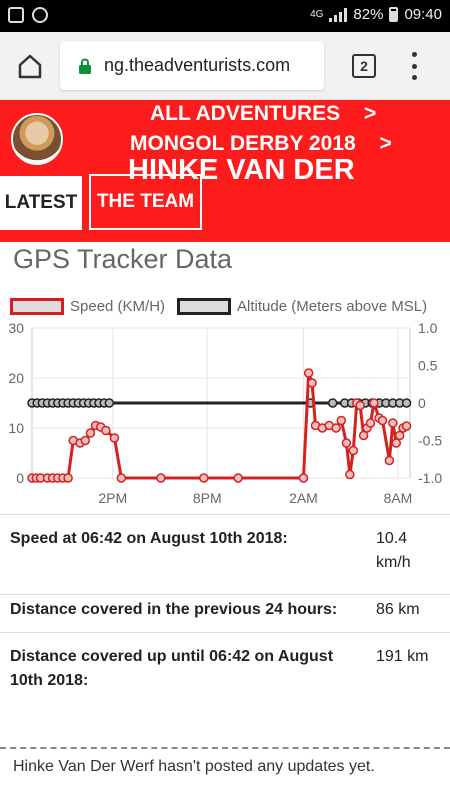 The image size is (450, 800). What do you see at coordinates (402, 656) in the screenshot?
I see `stat-value: 191 km` at bounding box center [402, 656].